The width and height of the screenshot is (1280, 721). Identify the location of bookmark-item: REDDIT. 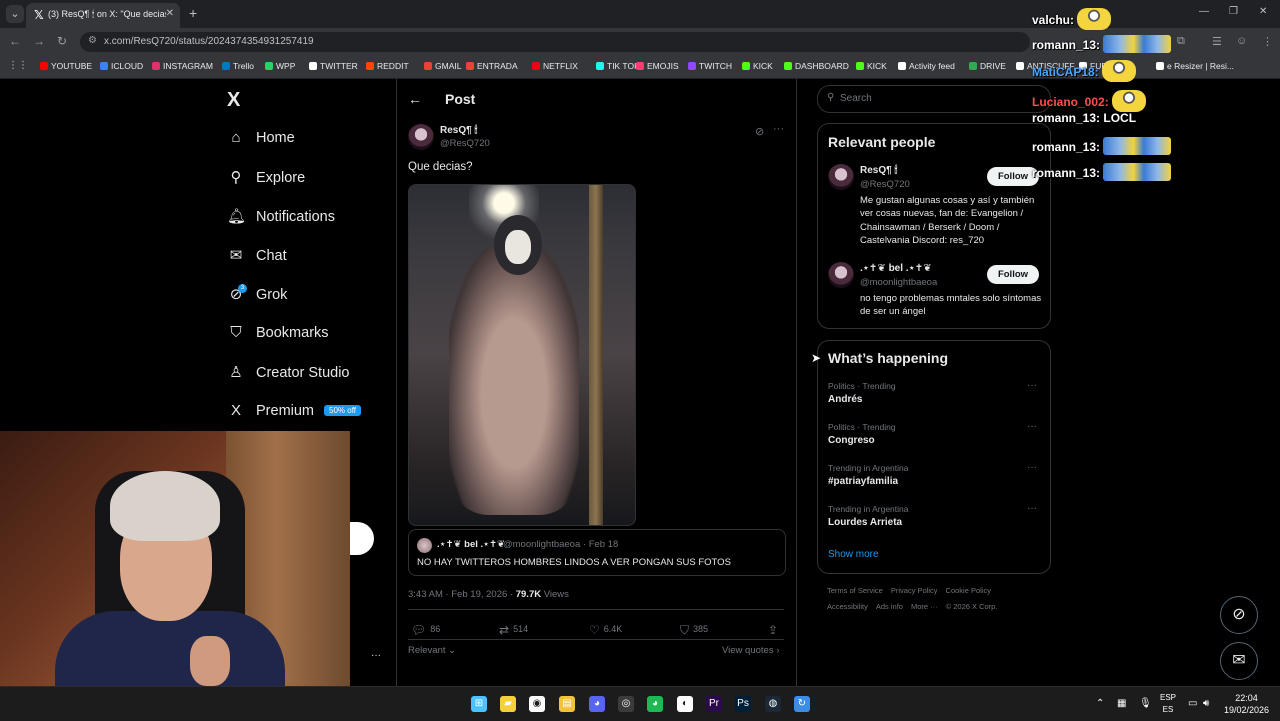
(387, 66).